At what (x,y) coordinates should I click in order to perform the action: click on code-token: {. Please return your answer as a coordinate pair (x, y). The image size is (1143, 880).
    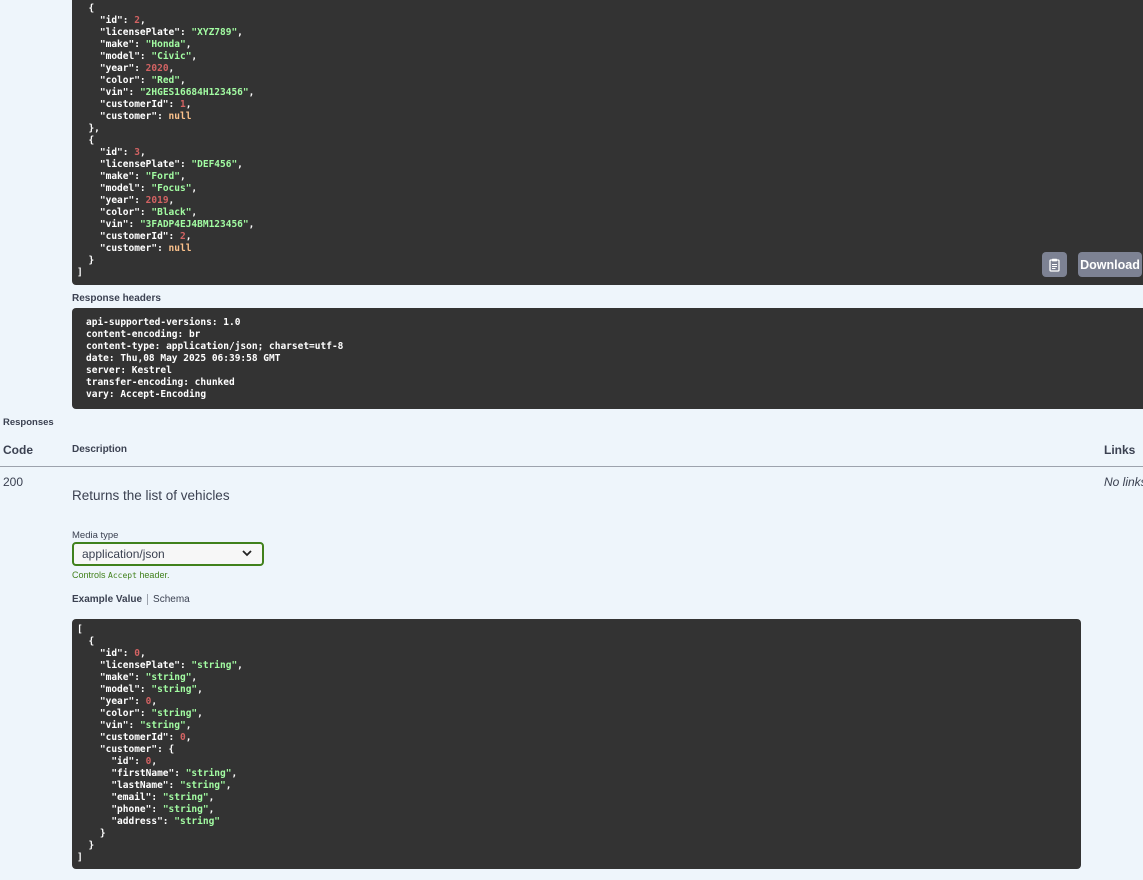
    Looking at the image, I should click on (86, 8).